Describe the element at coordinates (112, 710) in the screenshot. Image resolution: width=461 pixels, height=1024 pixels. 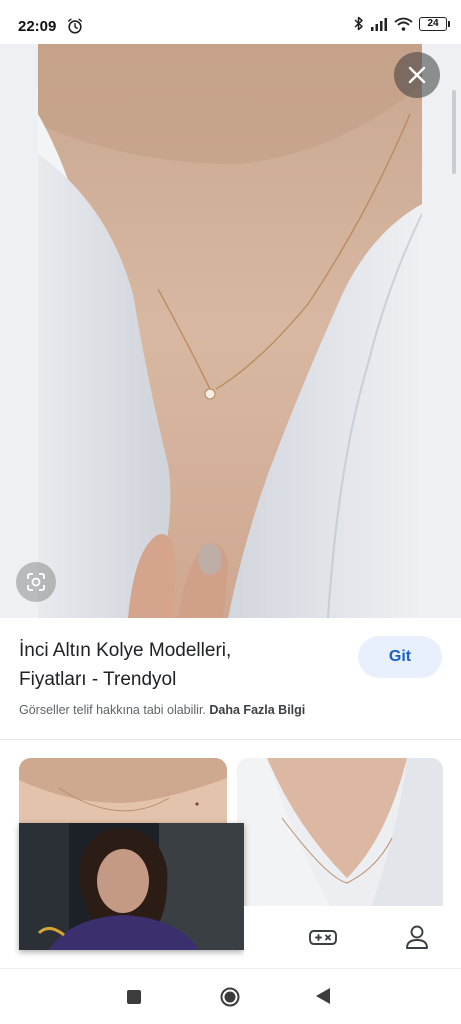
I see `copyright-text: Görseller telif hakkına tabi olabilir.` at that location.